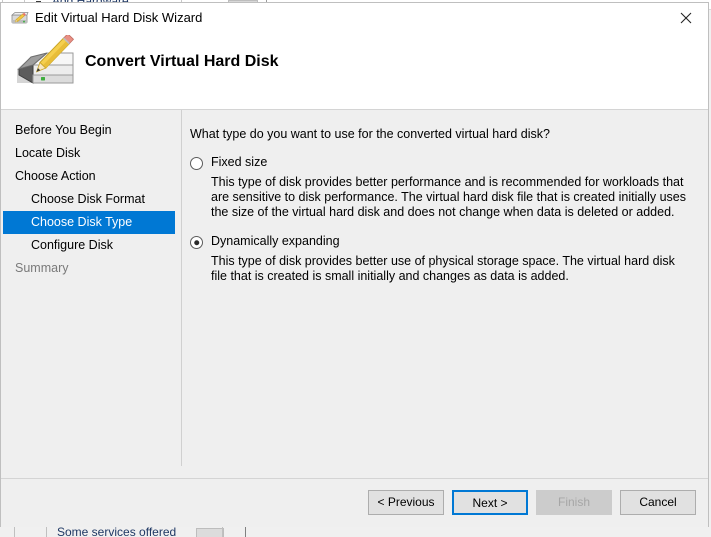  What do you see at coordinates (181, 288) in the screenshot?
I see `sidebar-divider` at bounding box center [181, 288].